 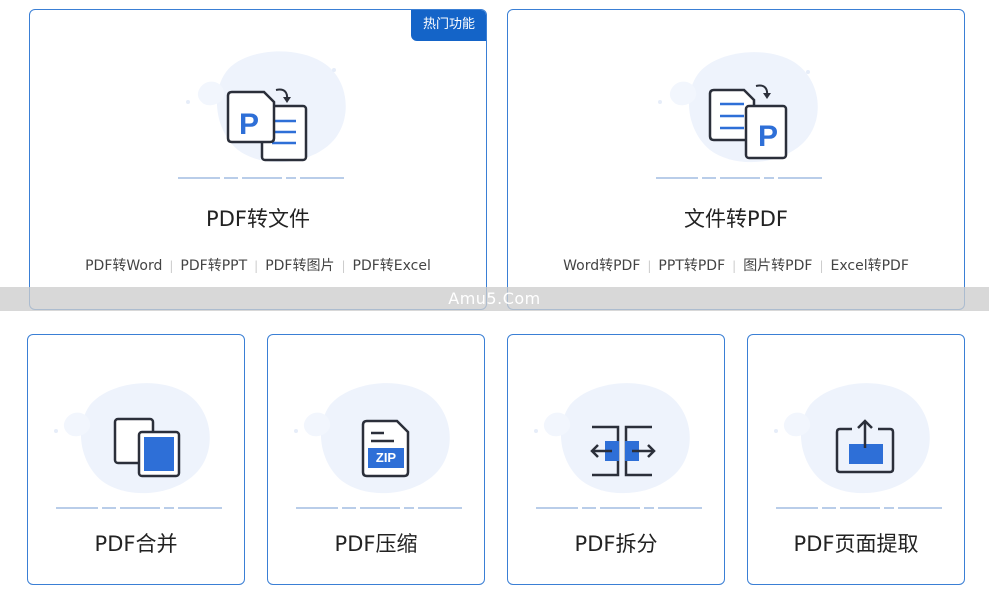 I want to click on link-ppt-to-pdf: PPT转PDF, so click(x=691, y=266).